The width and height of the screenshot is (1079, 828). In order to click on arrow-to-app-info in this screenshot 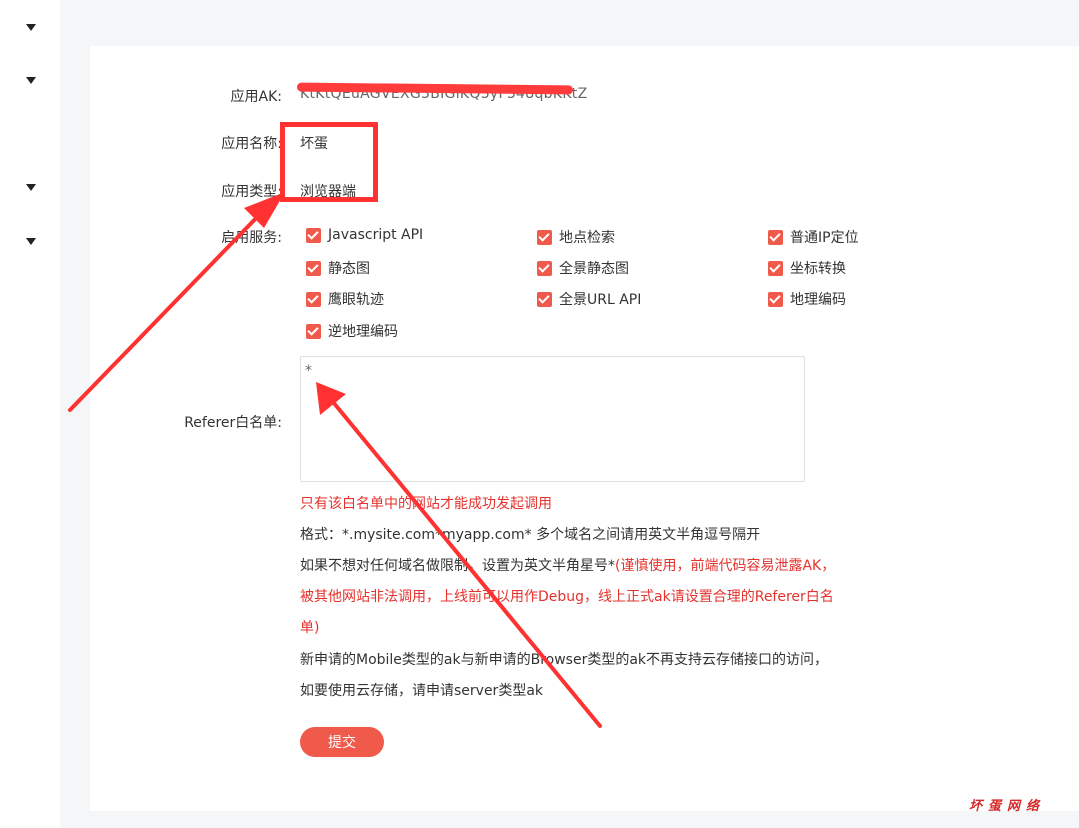, I will do `click(176, 302)`.